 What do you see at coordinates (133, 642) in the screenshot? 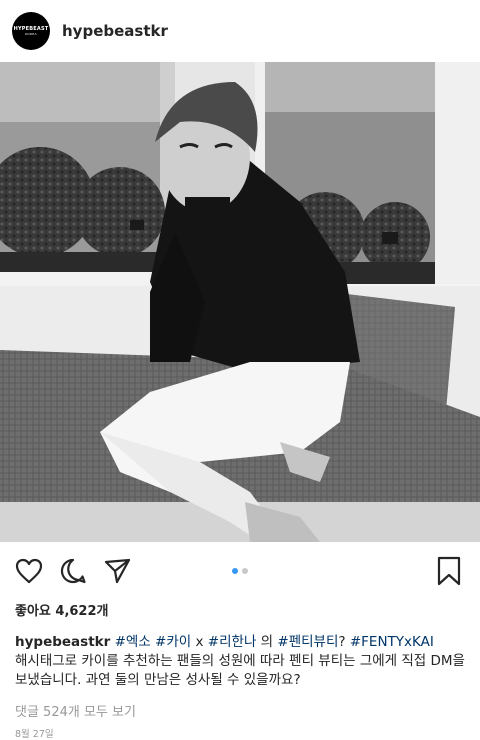
I see `hashtag-exo: #엑소` at bounding box center [133, 642].